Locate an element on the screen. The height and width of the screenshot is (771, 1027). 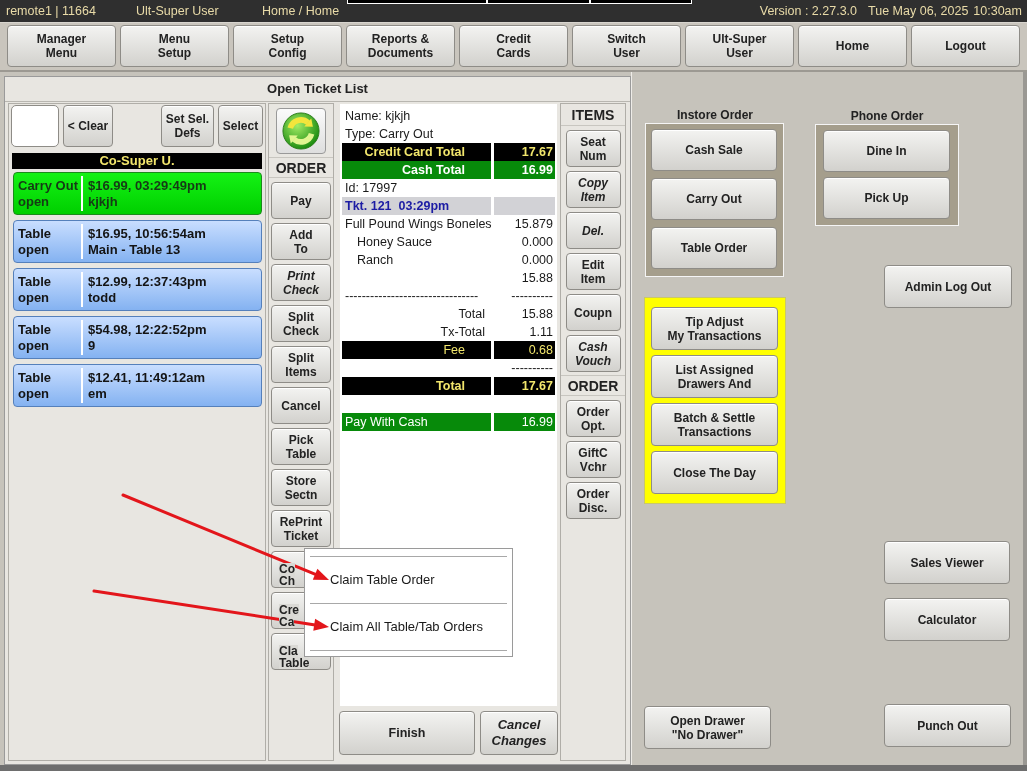
order-type-button: Pick Up is located at coordinates (886, 198).